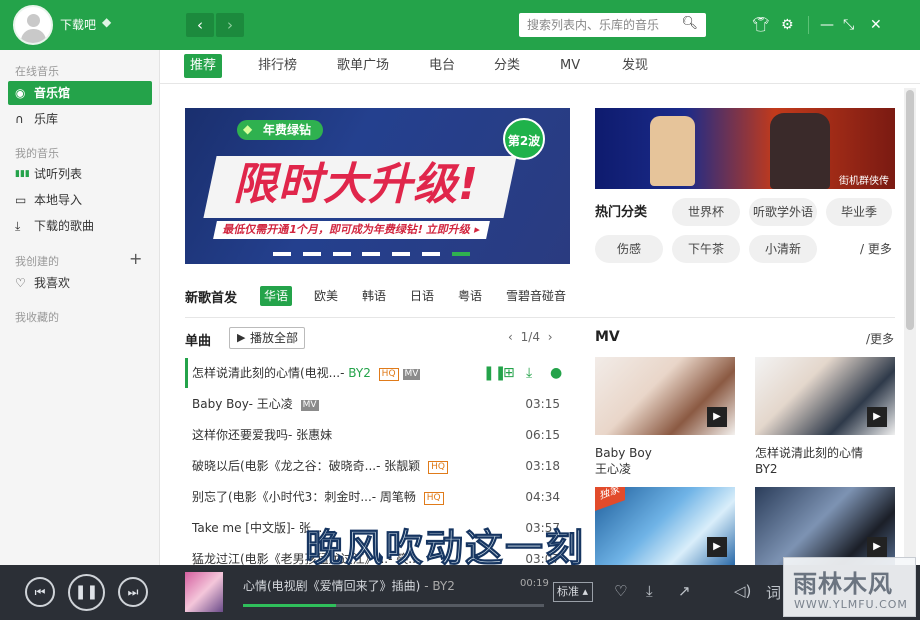  I want to click on quality-select: 标准 ▴, so click(573, 592).